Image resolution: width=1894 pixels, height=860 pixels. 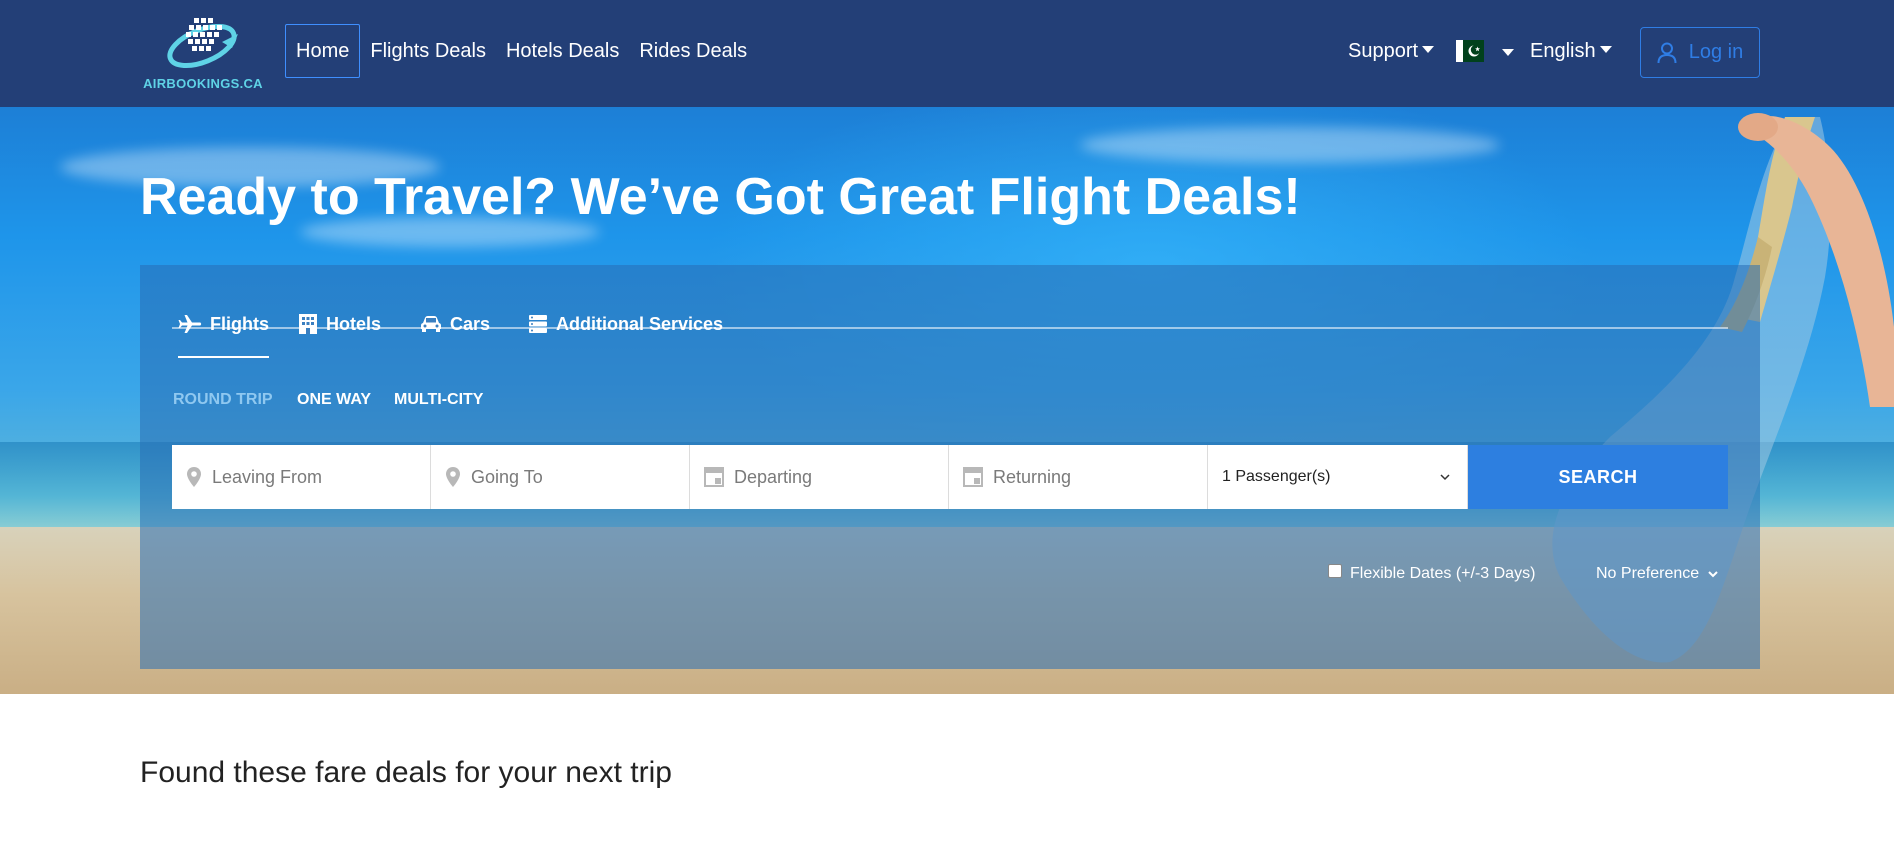 I want to click on leaving-from-placeholder: Leaving From, so click(x=267, y=476).